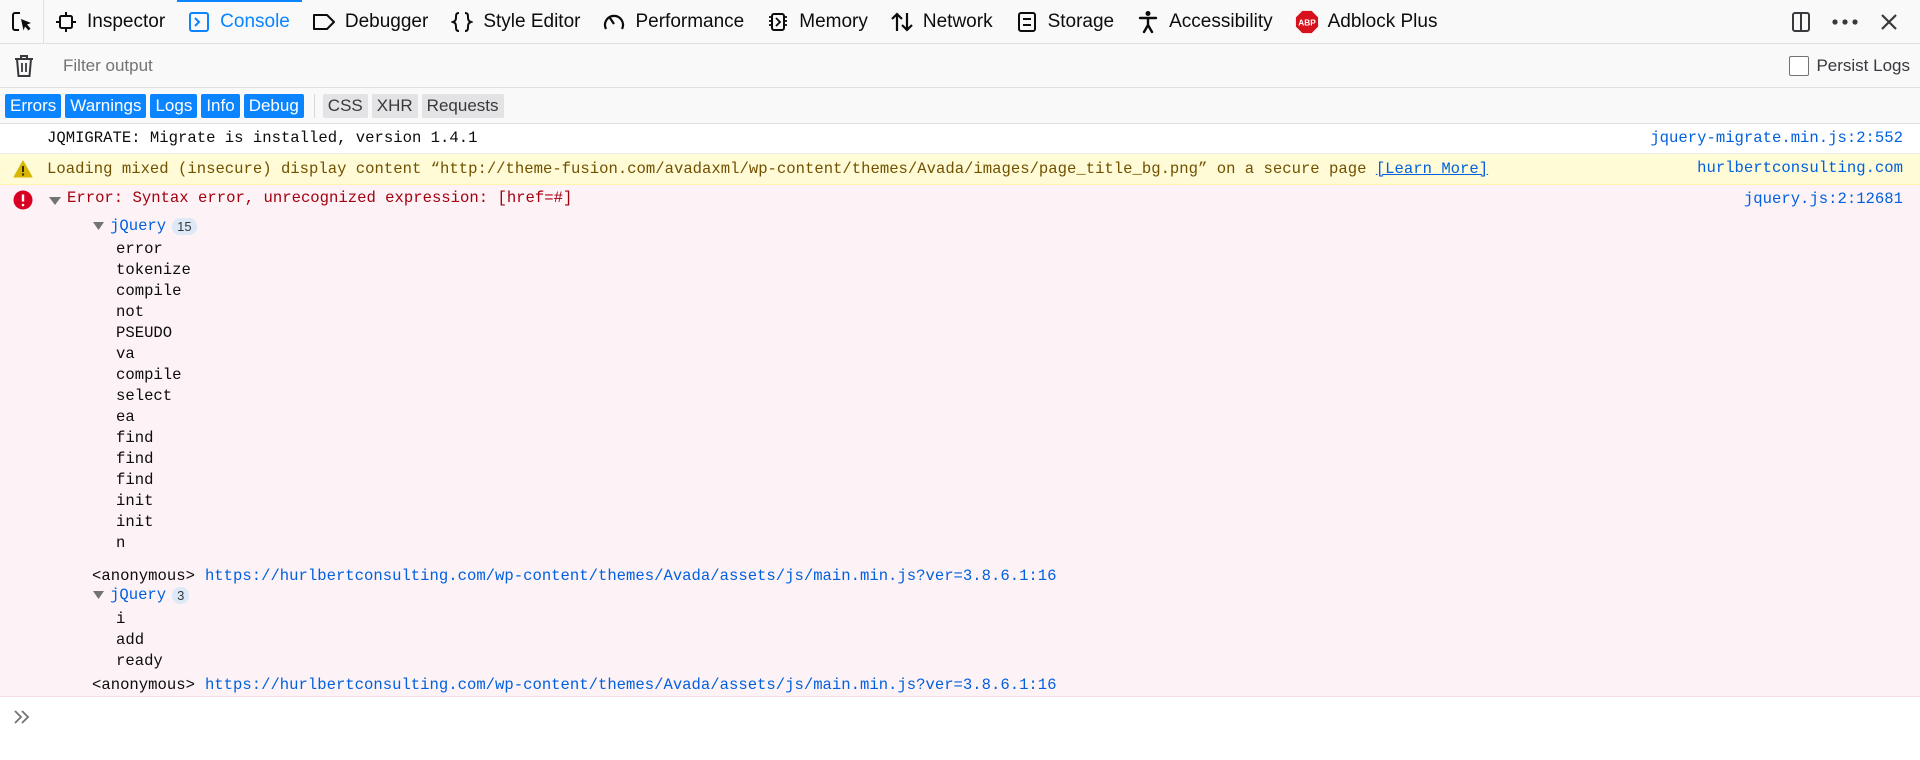 The image size is (1920, 760). Describe the element at coordinates (324, 22) in the screenshot. I see `debugger-icon` at that location.